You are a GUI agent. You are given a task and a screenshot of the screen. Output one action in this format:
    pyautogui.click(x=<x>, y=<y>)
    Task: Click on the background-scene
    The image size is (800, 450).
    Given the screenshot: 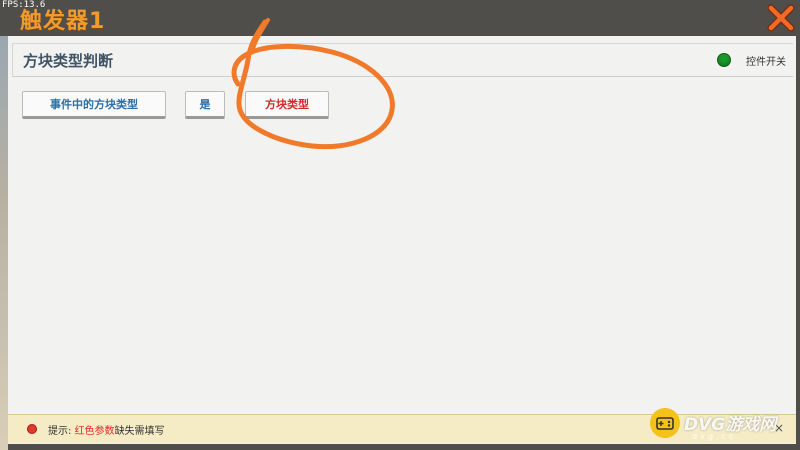 What is the action you would take?
    pyautogui.click(x=4, y=243)
    